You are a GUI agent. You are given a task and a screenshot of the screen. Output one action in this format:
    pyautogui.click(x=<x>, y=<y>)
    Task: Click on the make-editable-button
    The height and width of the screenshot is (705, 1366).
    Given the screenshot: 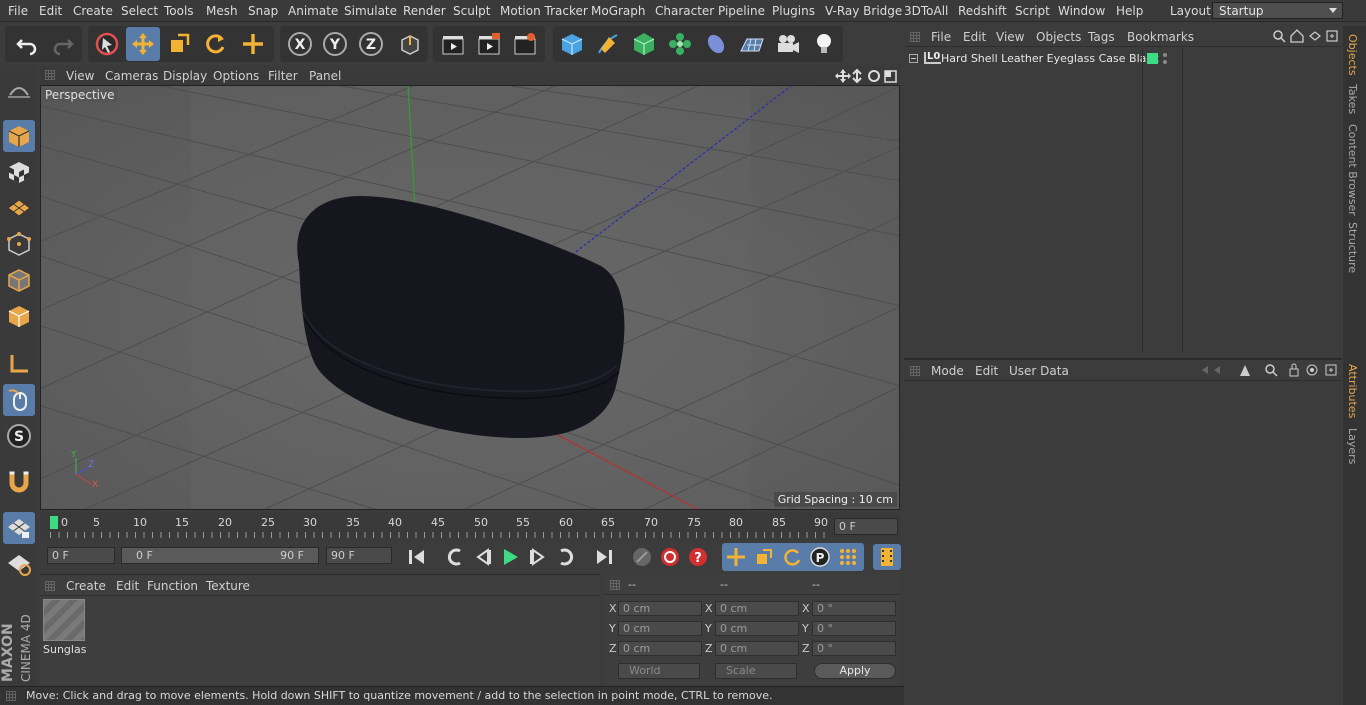 What is the action you would take?
    pyautogui.click(x=19, y=90)
    